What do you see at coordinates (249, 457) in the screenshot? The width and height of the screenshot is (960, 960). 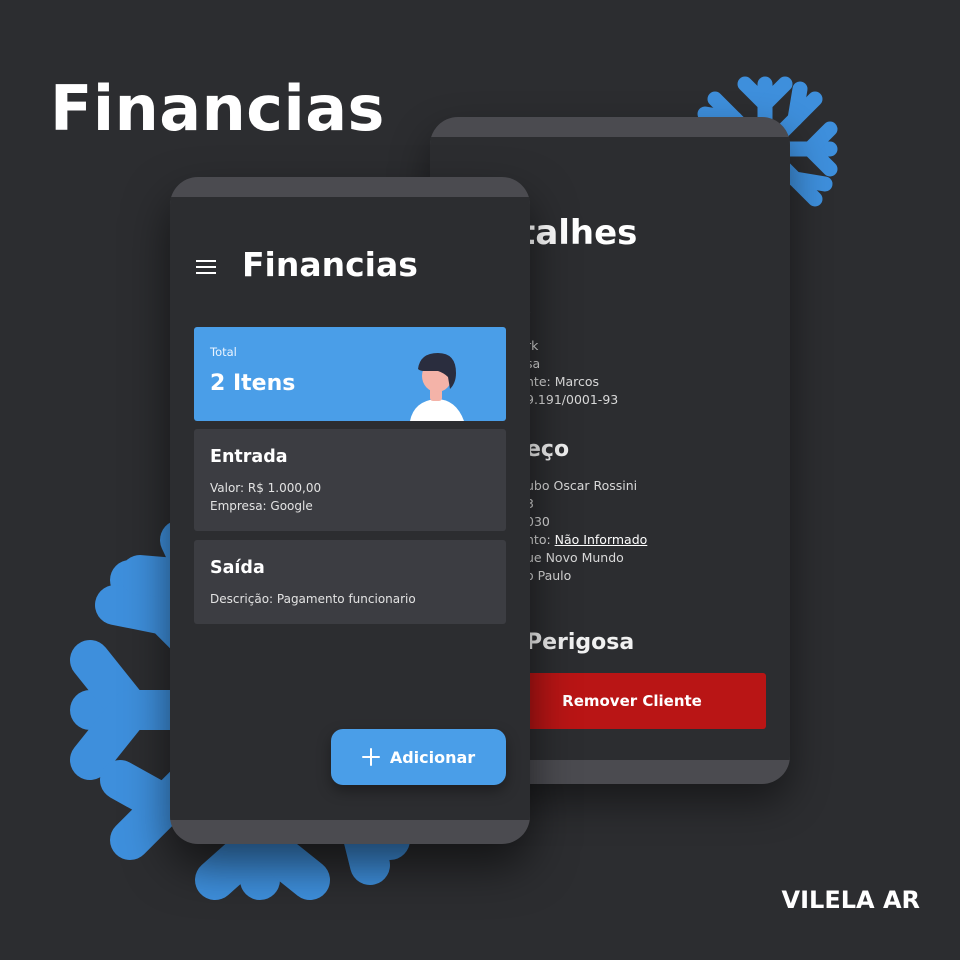 I see `entry-title: Entrada` at bounding box center [249, 457].